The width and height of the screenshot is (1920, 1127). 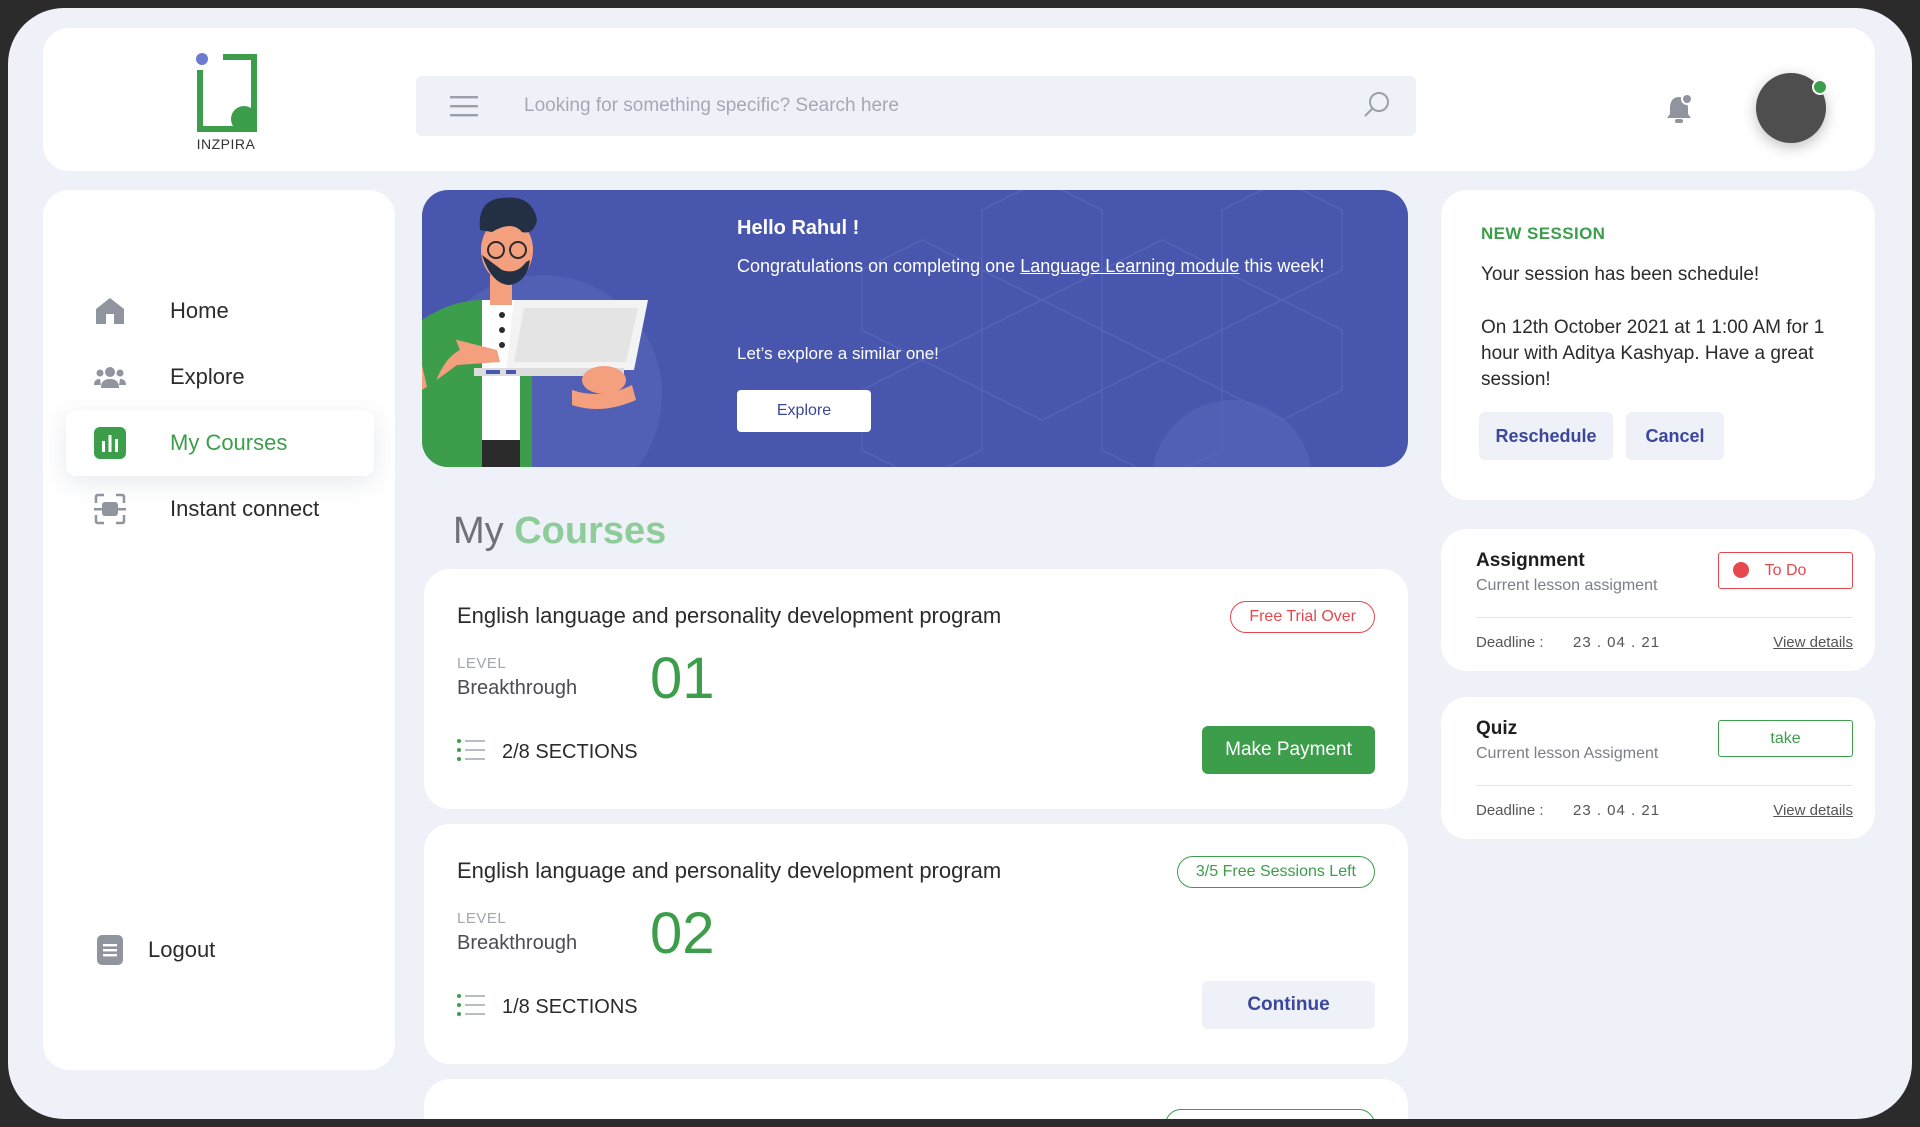 I want to click on sidebar-item-label: Instant connect, so click(x=245, y=508).